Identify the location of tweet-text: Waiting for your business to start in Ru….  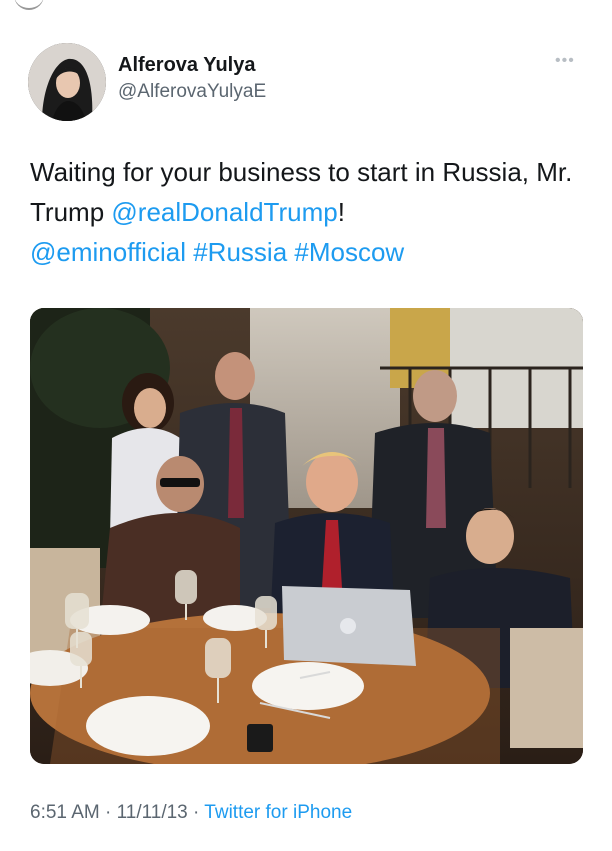
(310, 212).